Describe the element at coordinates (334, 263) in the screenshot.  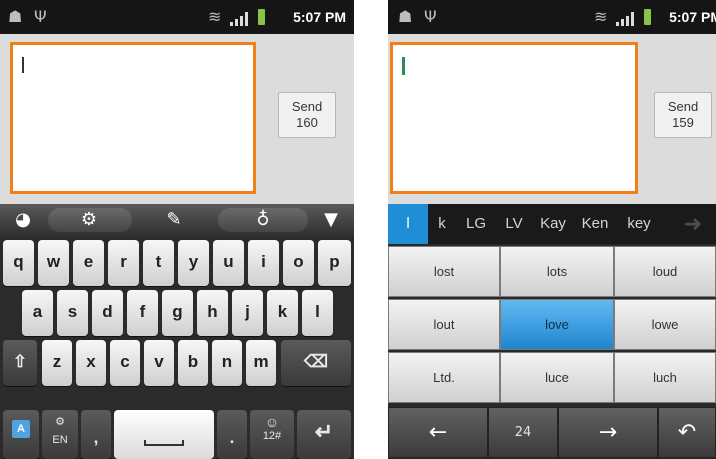
I see `key-p: p` at that location.